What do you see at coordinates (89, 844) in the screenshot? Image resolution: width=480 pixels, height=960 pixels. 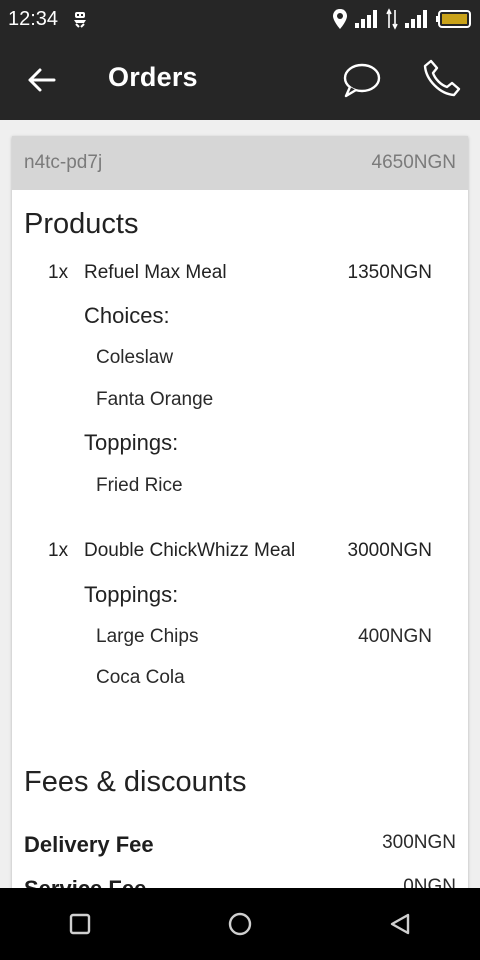 I see `fee-label: Delivery Fee` at bounding box center [89, 844].